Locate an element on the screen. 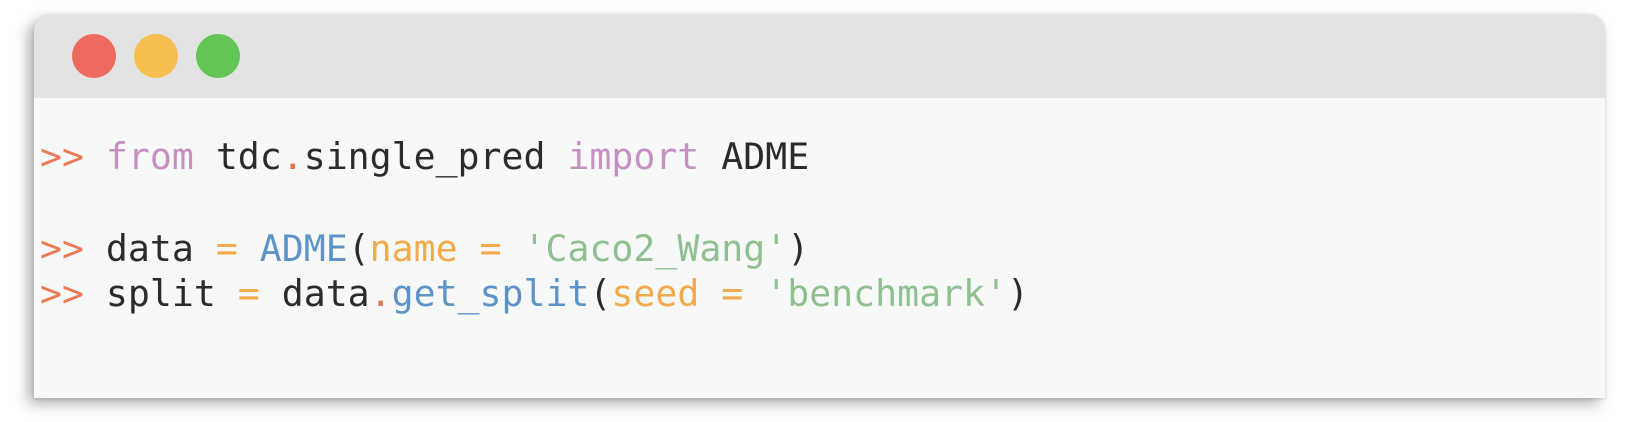 This screenshot has width=1625, height=422. code-line-2: >> data = ADME(name = 'Caco2_Wang') is located at coordinates (424, 249).